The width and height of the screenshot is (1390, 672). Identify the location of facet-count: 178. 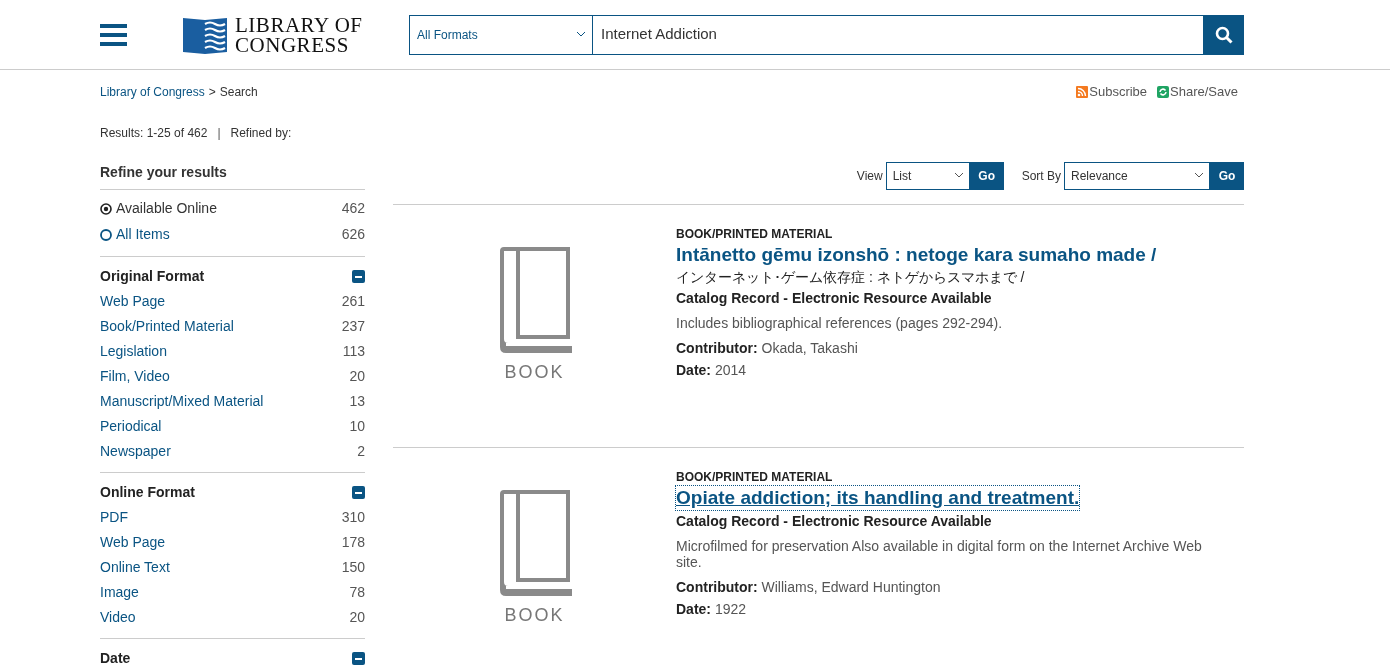
(353, 542).